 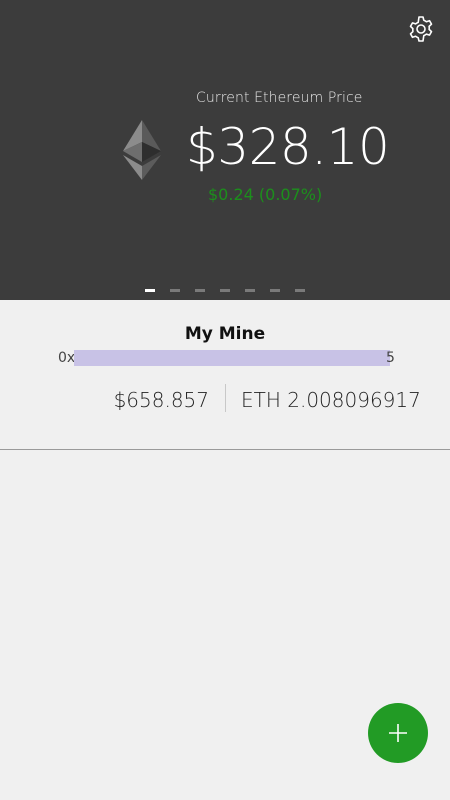 I want to click on add-wallet-button, so click(x=398, y=733).